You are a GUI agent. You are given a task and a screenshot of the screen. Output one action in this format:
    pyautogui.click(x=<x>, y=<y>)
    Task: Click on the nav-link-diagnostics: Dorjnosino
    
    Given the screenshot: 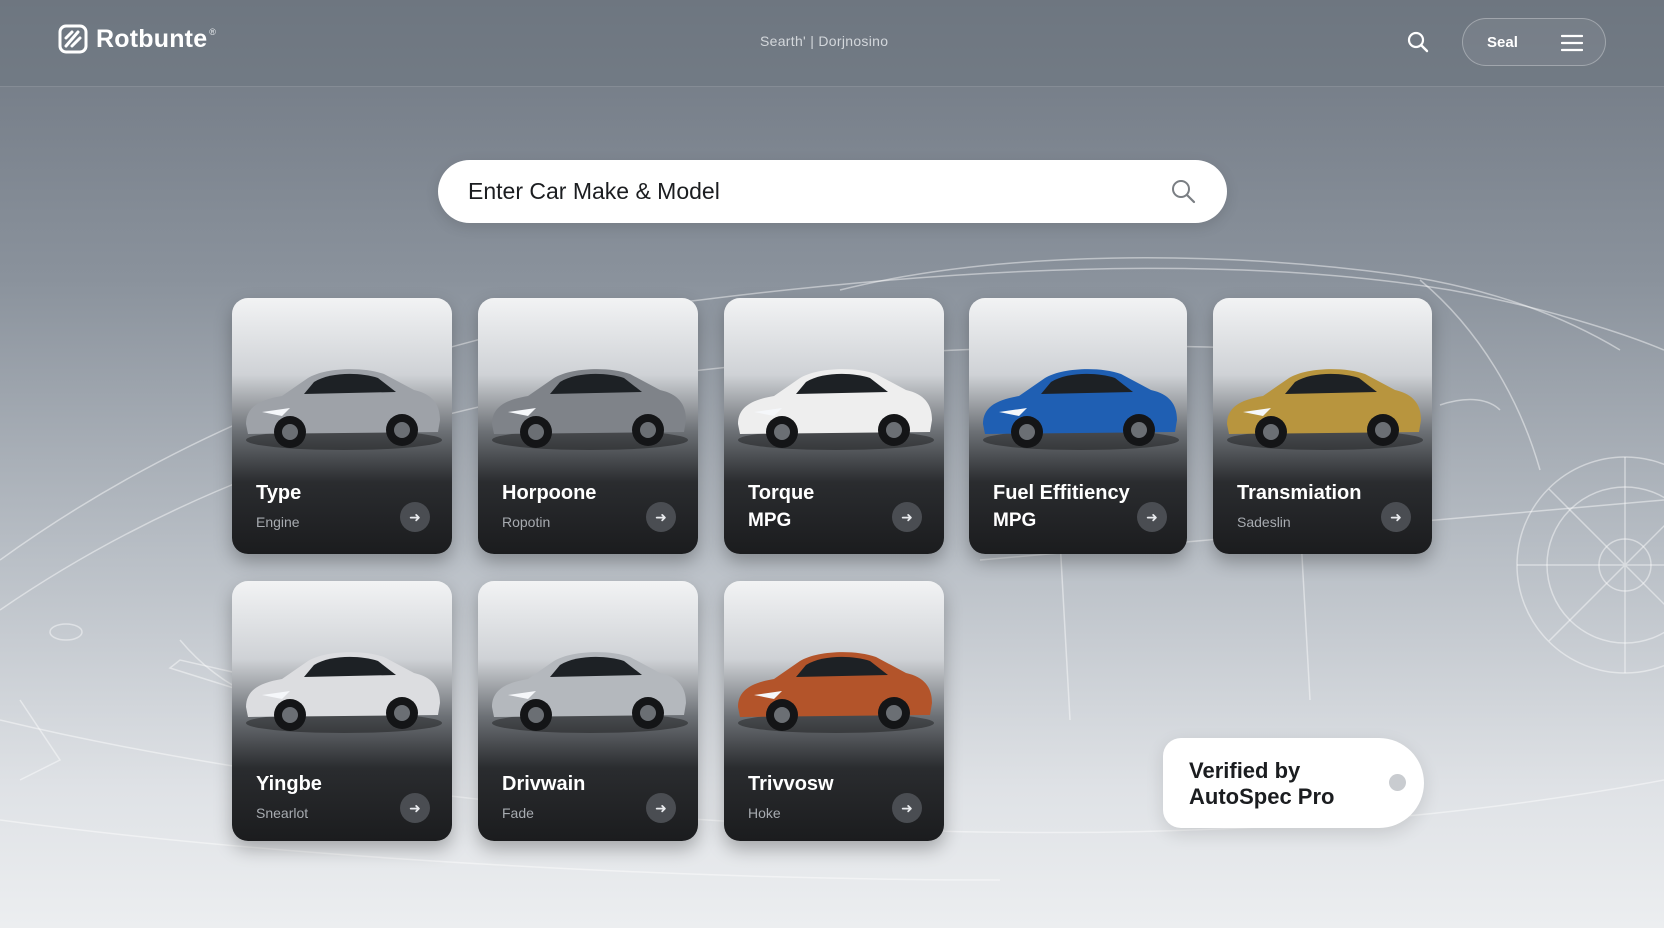 What is the action you would take?
    pyautogui.click(x=853, y=41)
    